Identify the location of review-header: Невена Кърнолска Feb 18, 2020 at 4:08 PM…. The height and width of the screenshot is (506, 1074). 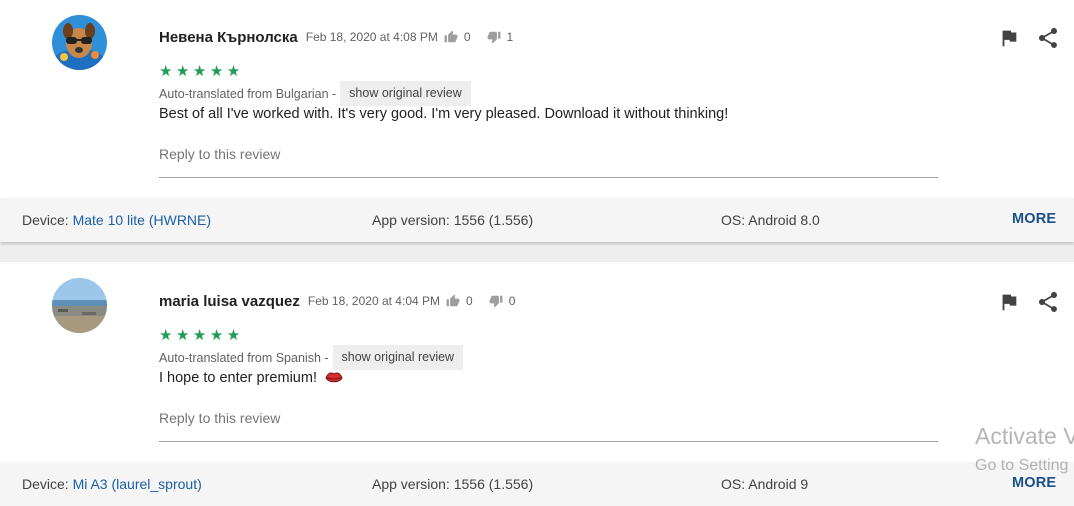
(336, 37).